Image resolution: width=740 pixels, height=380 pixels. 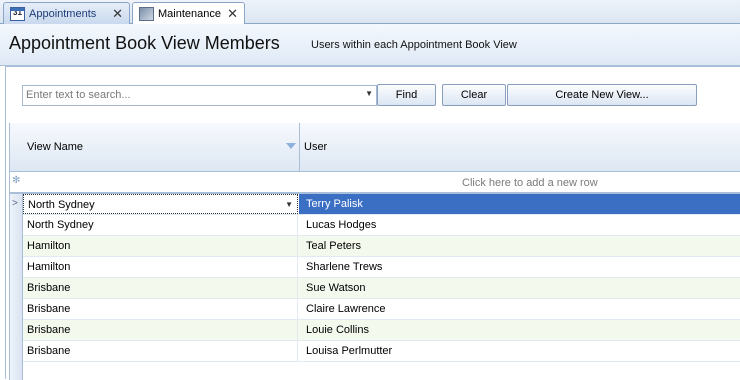 I want to click on new-row: ✻ Click here to add a new row, so click(x=375, y=183).